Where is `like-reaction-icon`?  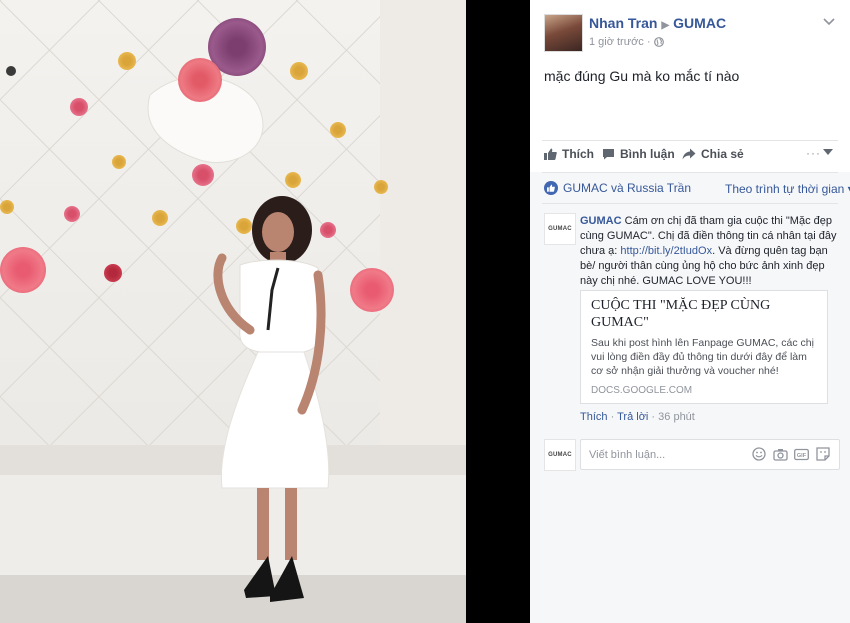
like-reaction-icon is located at coordinates (551, 188).